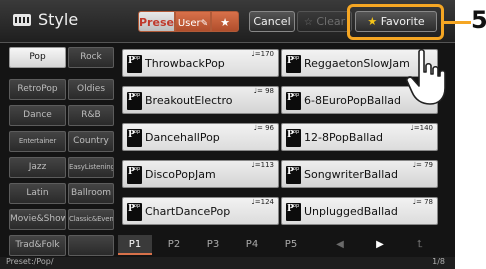 This screenshot has height=269, width=486. What do you see at coordinates (263, 91) in the screenshot?
I see `style-tempo: ♩= 98` at bounding box center [263, 91].